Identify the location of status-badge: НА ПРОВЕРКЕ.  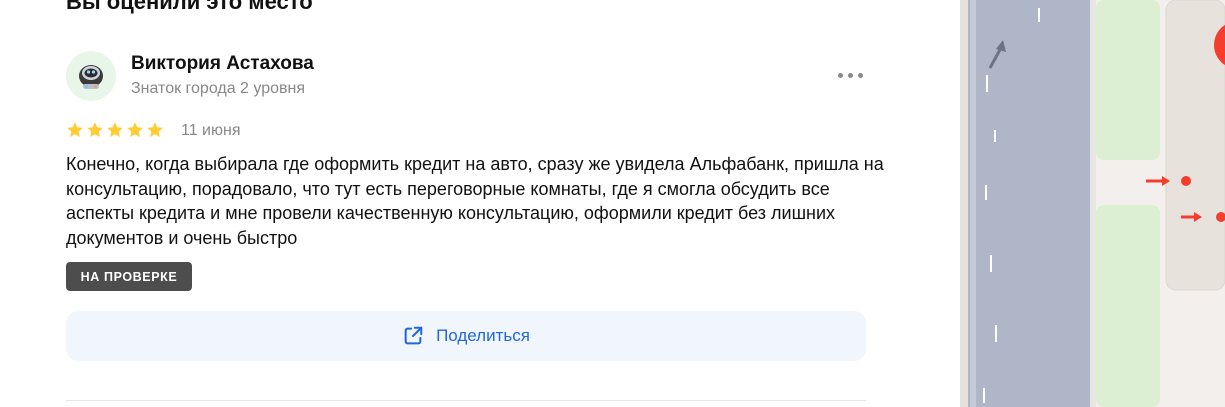
(129, 276).